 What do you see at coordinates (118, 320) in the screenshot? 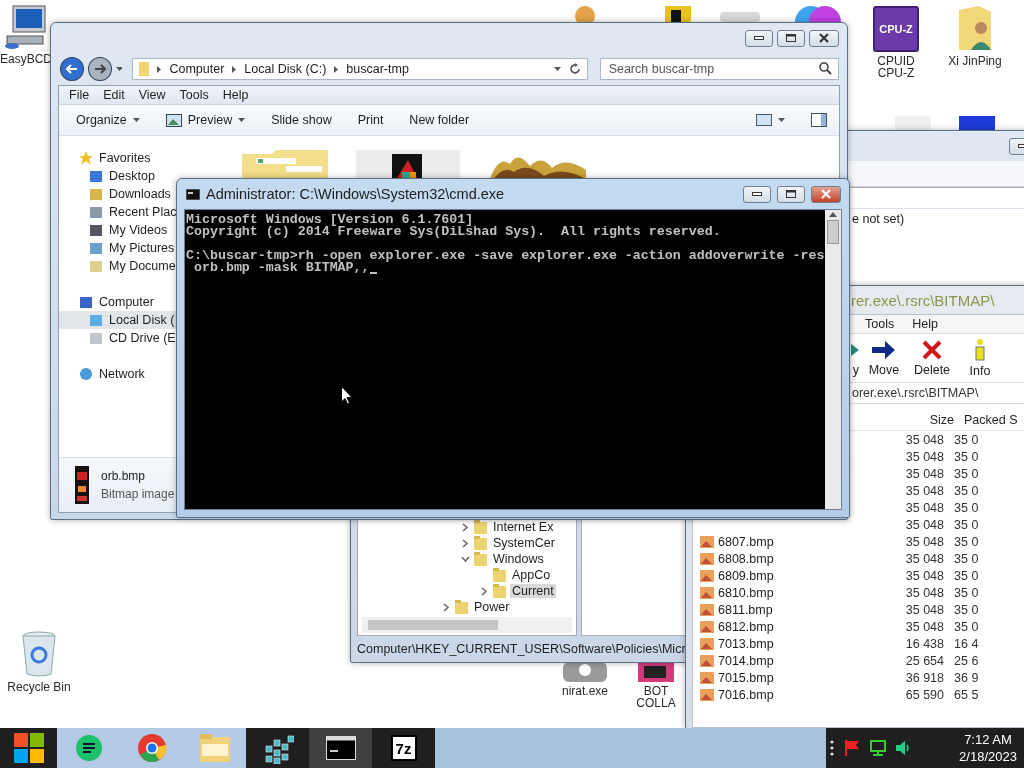
I see `nav-item: Local Disk (` at bounding box center [118, 320].